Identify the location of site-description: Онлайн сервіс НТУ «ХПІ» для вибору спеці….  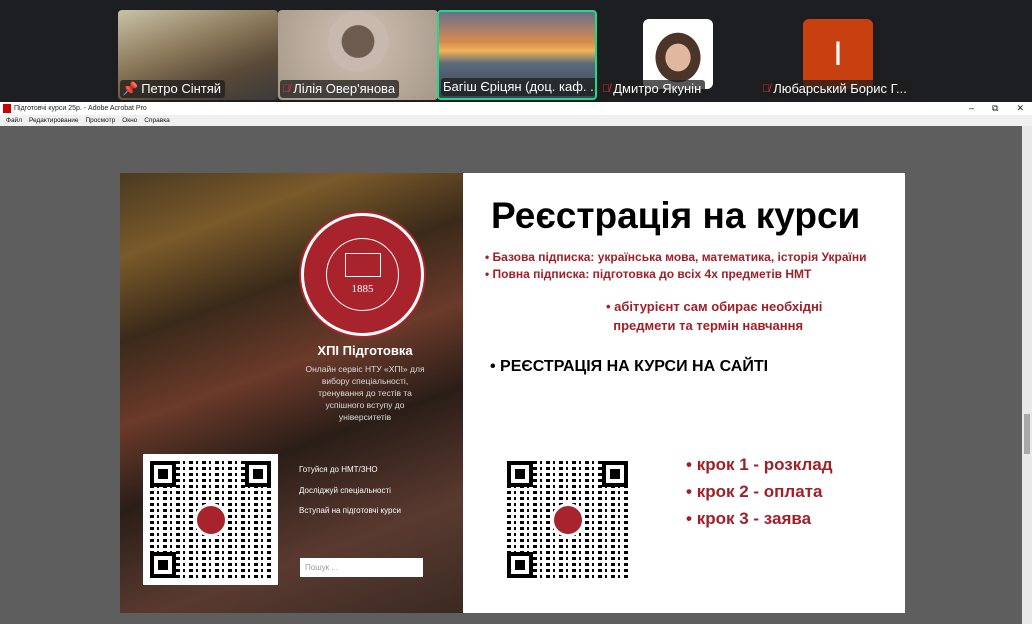
(365, 393).